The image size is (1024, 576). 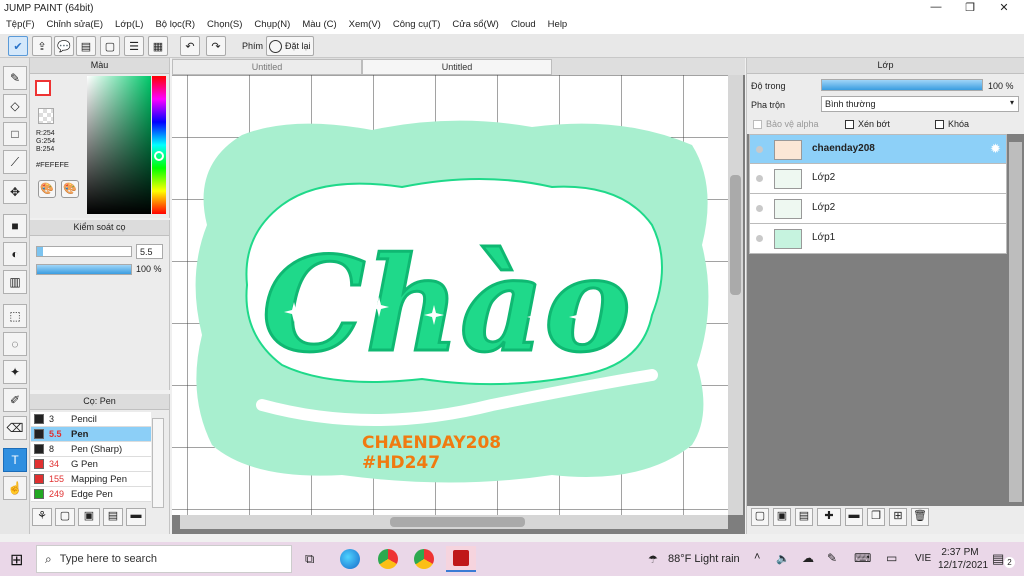 What do you see at coordinates (164, 559) in the screenshot?
I see `search-box: ⌕ Type here to search` at bounding box center [164, 559].